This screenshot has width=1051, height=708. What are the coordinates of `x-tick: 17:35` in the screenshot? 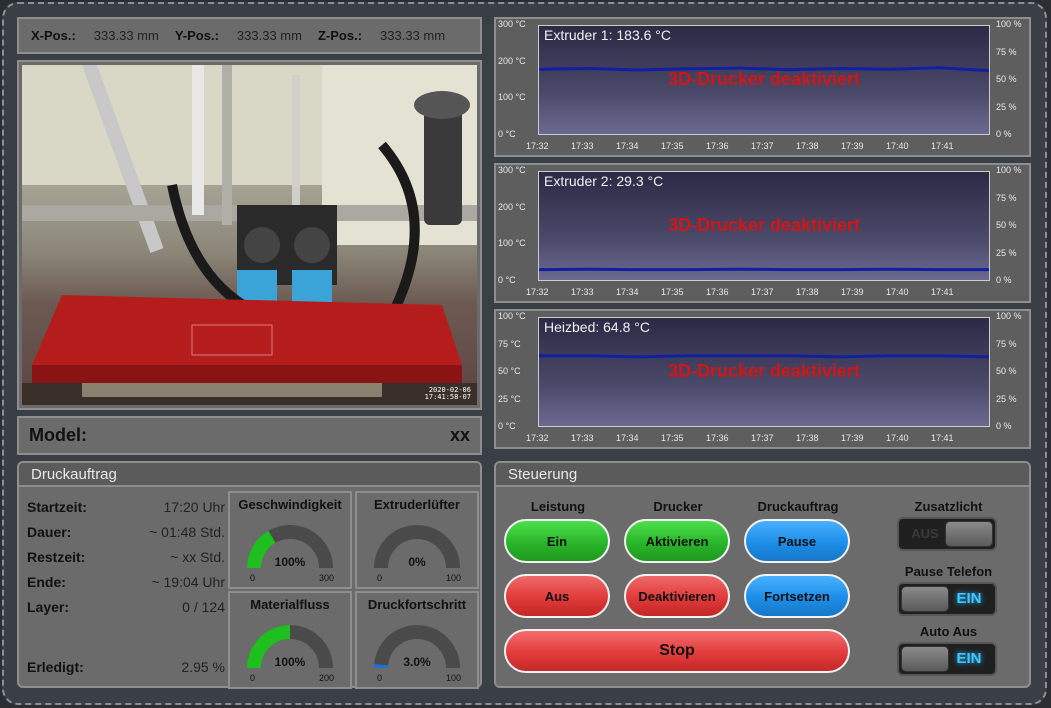 It's located at (672, 146).